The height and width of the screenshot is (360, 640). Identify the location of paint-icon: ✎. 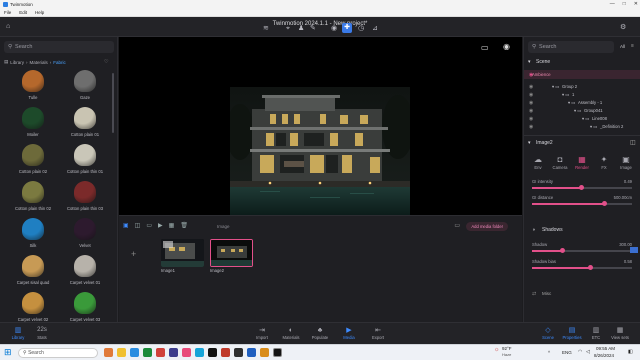
(313, 28).